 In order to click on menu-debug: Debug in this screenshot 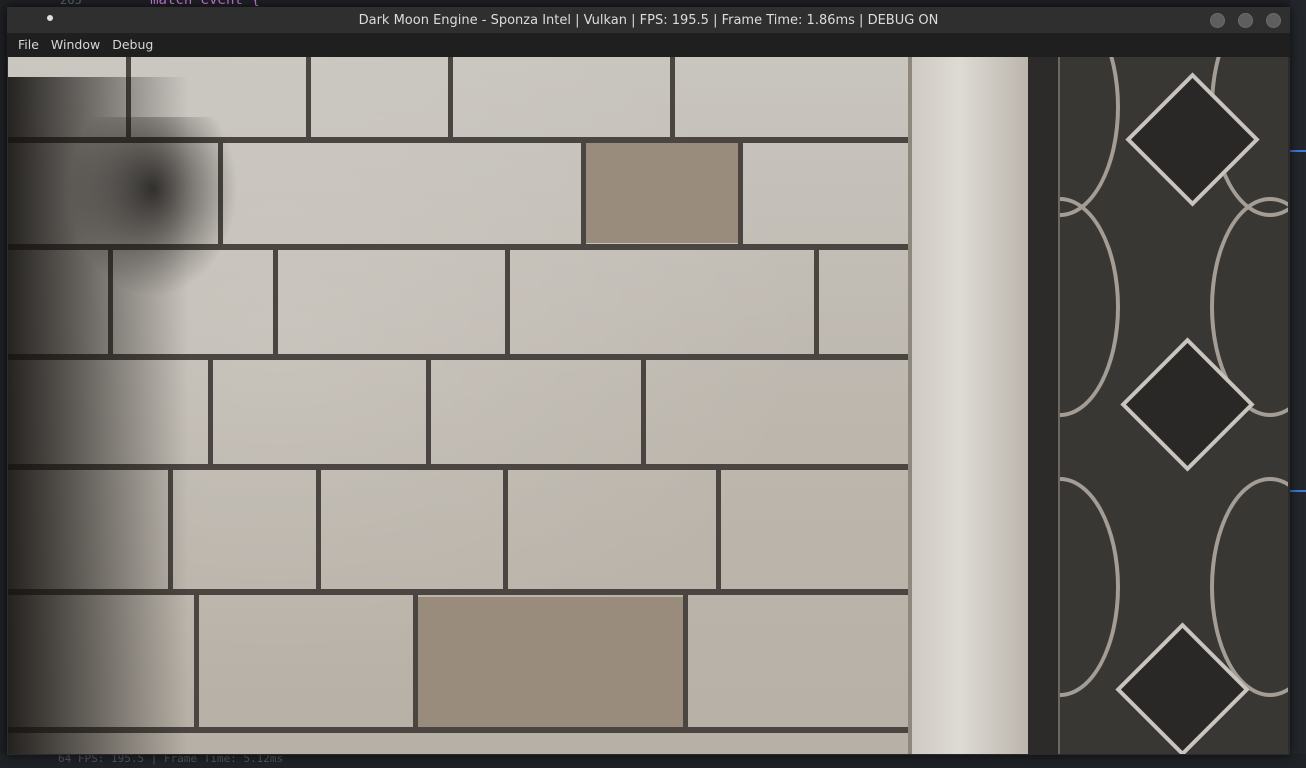, I will do `click(132, 45)`.